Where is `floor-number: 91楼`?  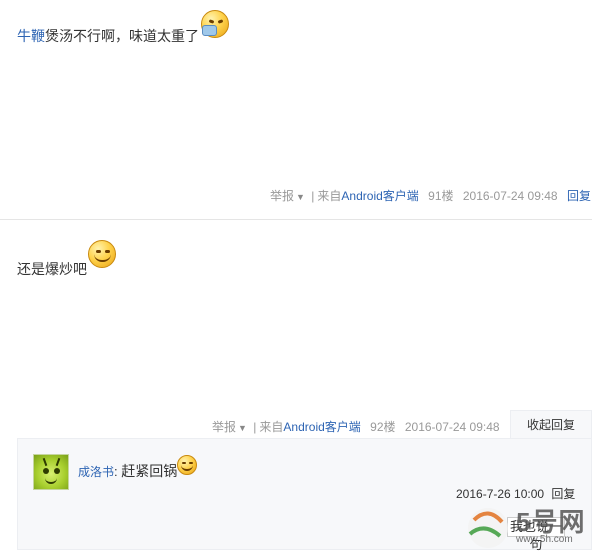 floor-number: 91楼 is located at coordinates (441, 196).